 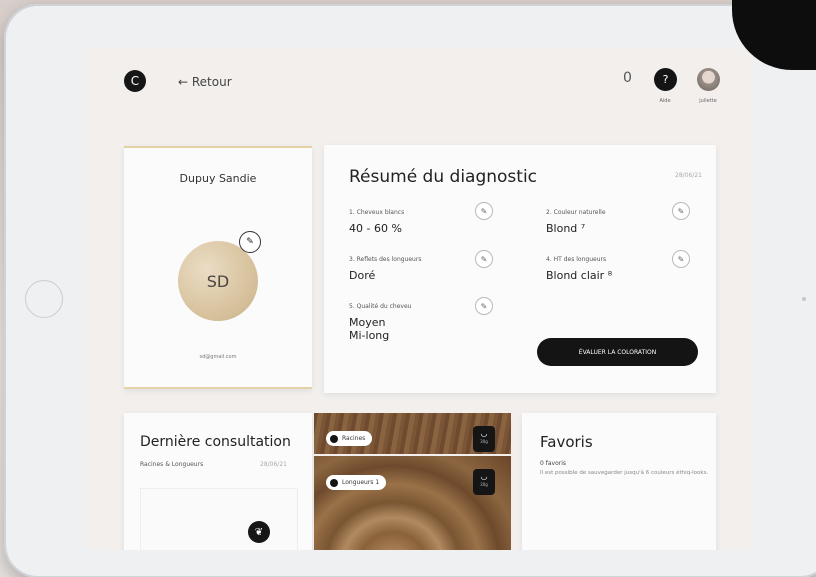 I want to click on swatch-label-racines: Racines, so click(x=349, y=438).